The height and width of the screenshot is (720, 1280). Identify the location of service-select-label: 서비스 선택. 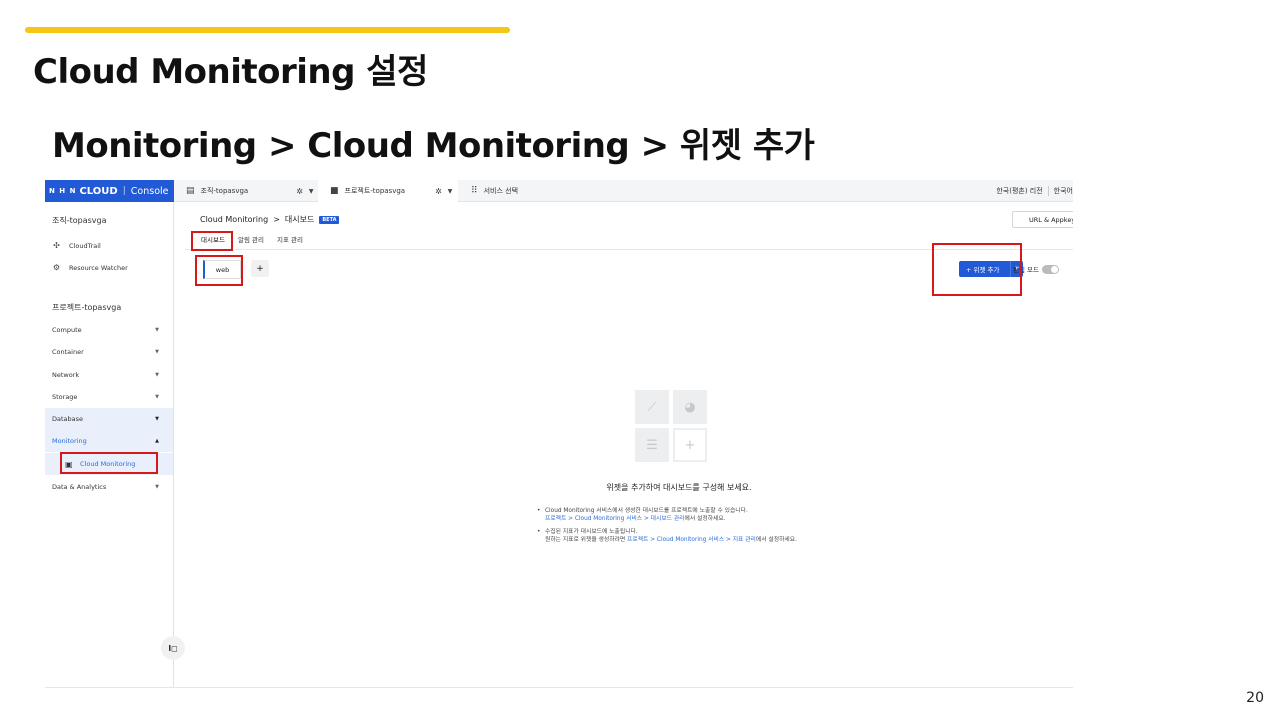
(501, 191).